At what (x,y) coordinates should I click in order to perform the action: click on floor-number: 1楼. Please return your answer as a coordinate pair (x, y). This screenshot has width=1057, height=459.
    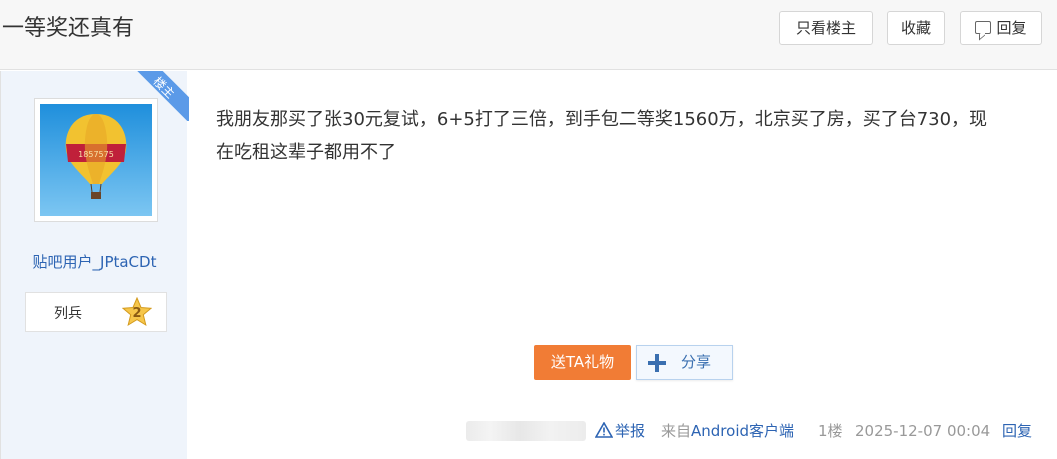
    Looking at the image, I should click on (830, 431).